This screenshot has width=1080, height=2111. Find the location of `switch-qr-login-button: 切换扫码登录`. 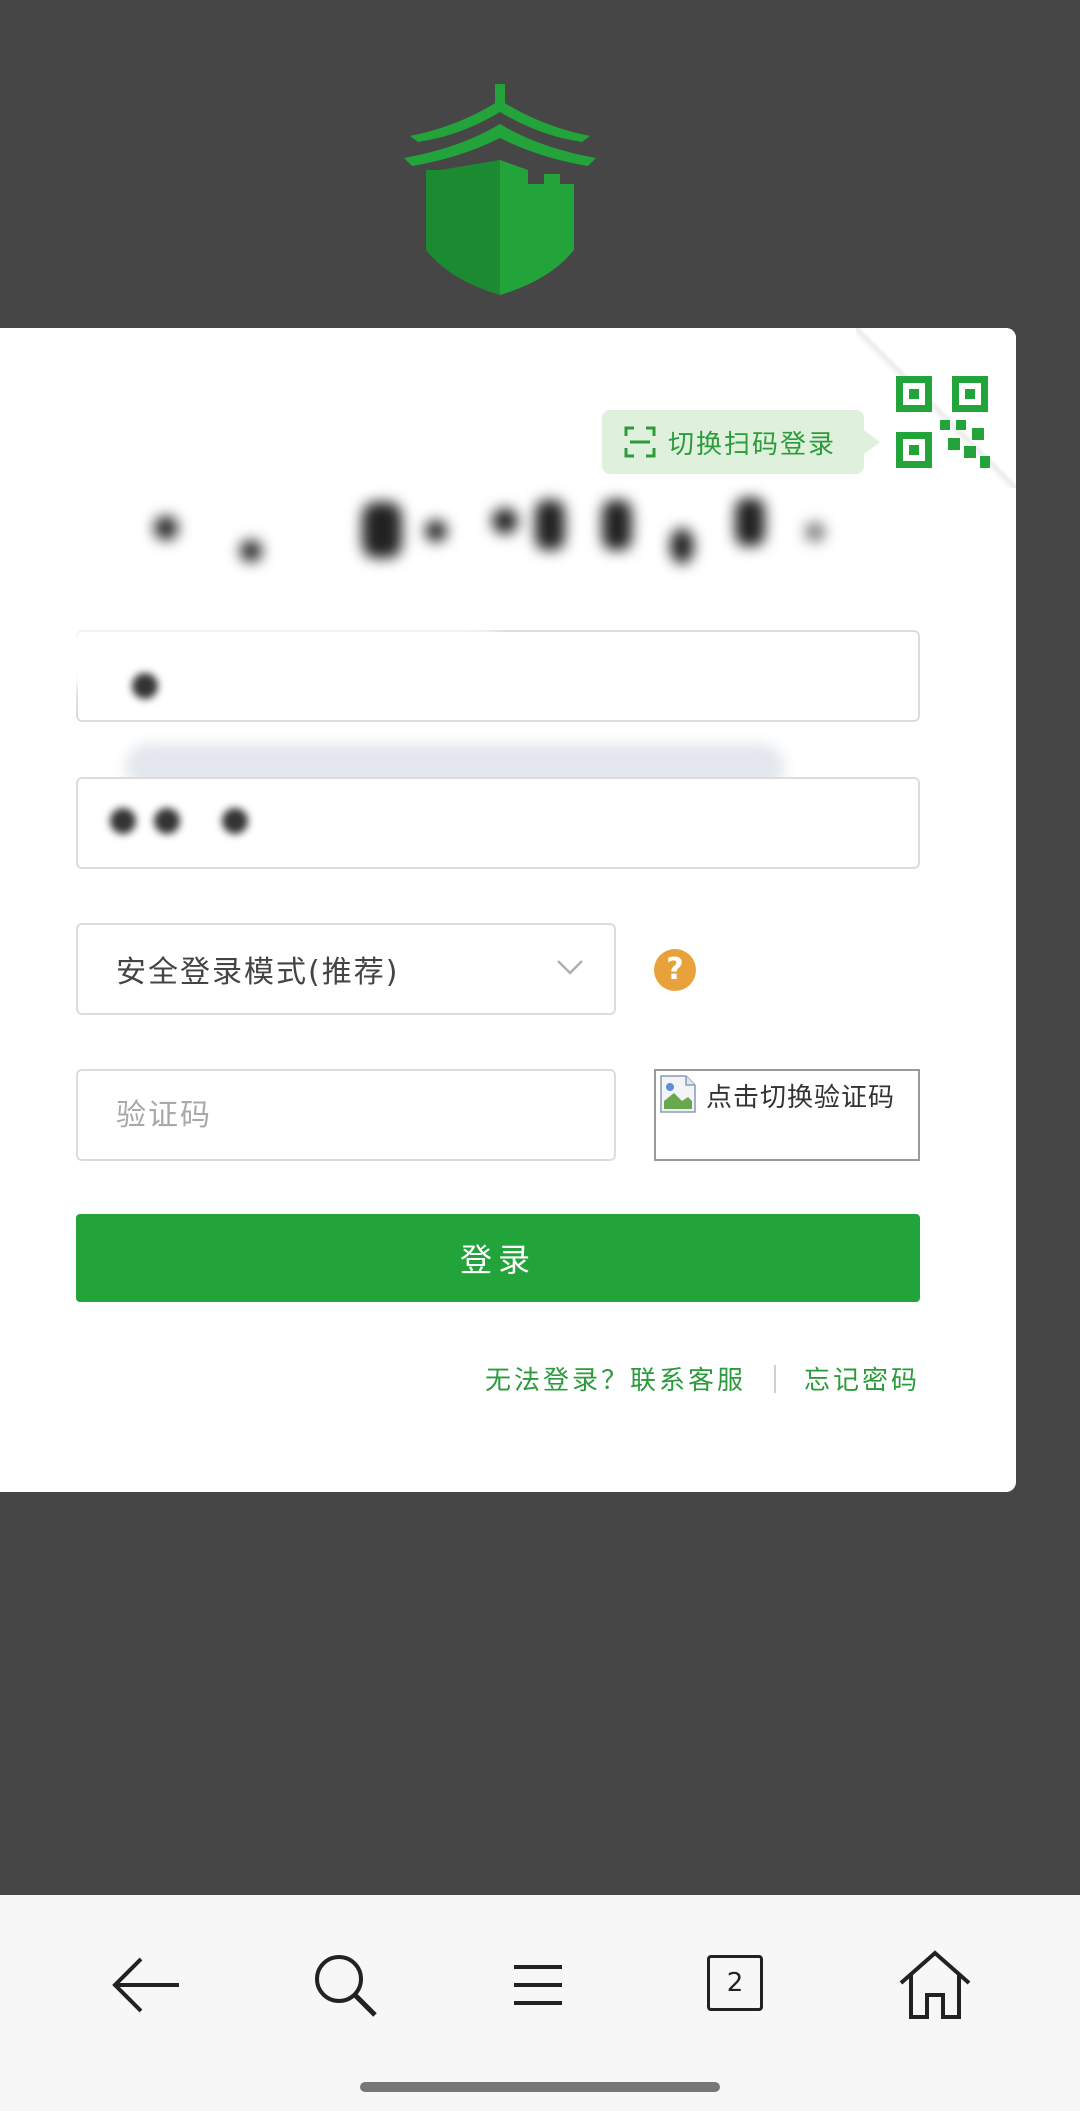

switch-qr-login-button: 切换扫码登录 is located at coordinates (741, 442).